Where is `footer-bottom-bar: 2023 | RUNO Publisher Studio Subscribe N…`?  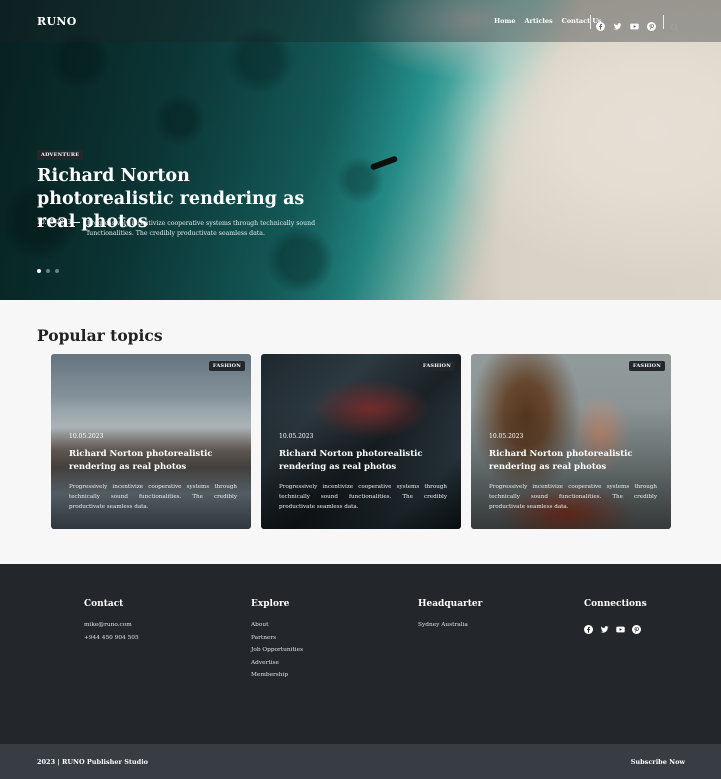
footer-bottom-bar: 2023 | RUNO Publisher Studio Subscribe N… is located at coordinates (360, 761).